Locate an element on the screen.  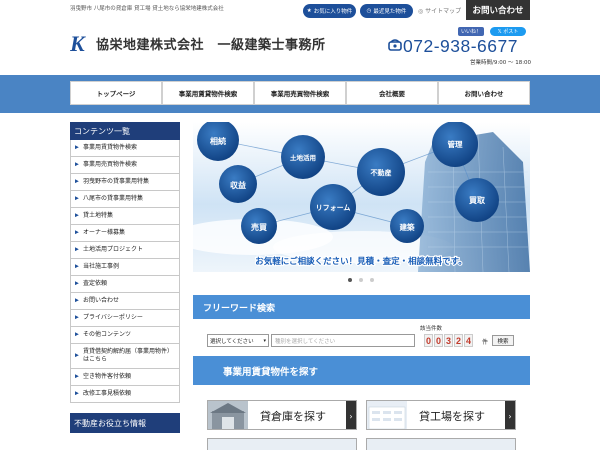
bubble-reform: リフォーム is located at coordinates (333, 207).